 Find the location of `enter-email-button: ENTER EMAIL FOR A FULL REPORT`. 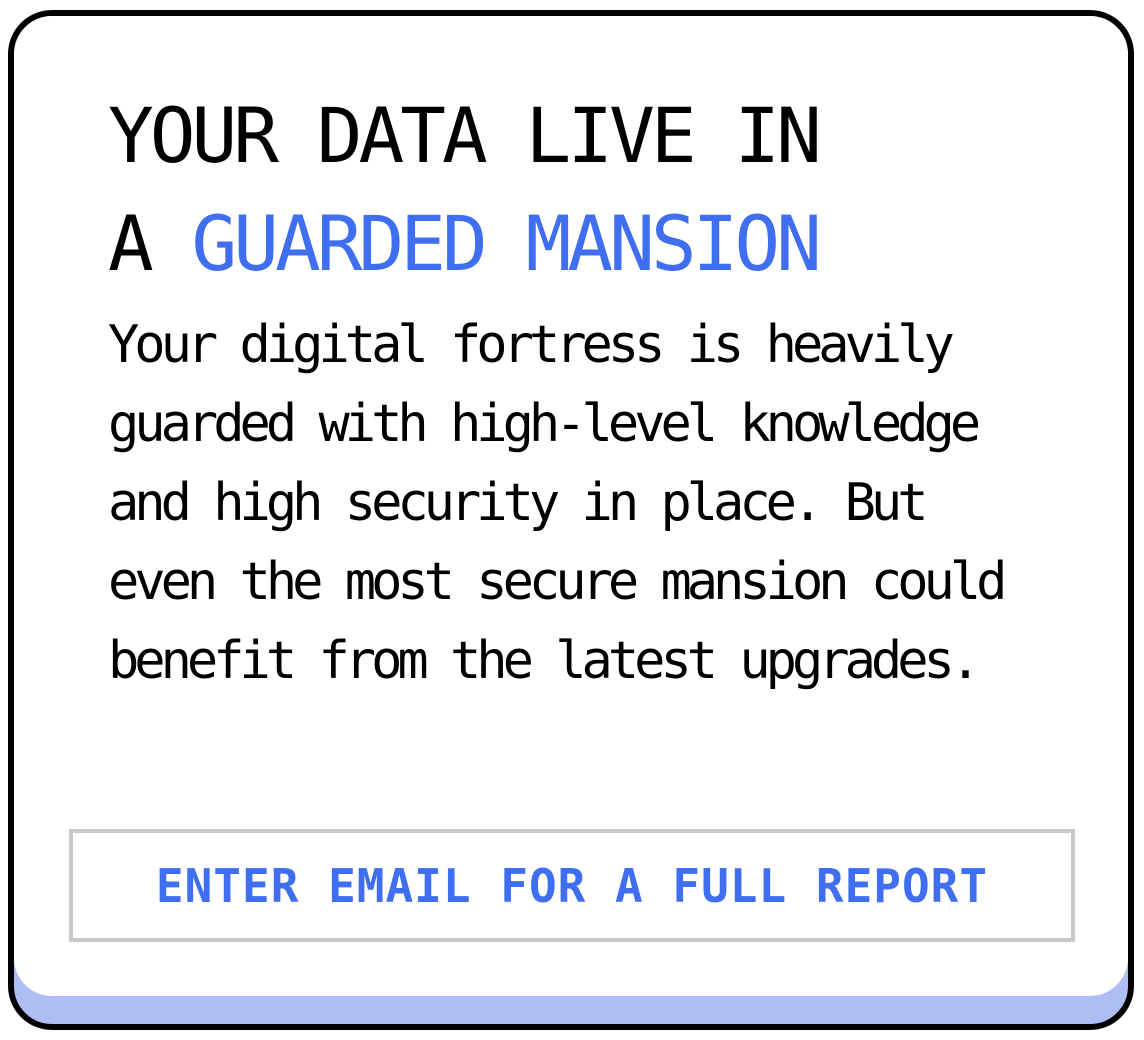

enter-email-button: ENTER EMAIL FOR A FULL REPORT is located at coordinates (572, 885).